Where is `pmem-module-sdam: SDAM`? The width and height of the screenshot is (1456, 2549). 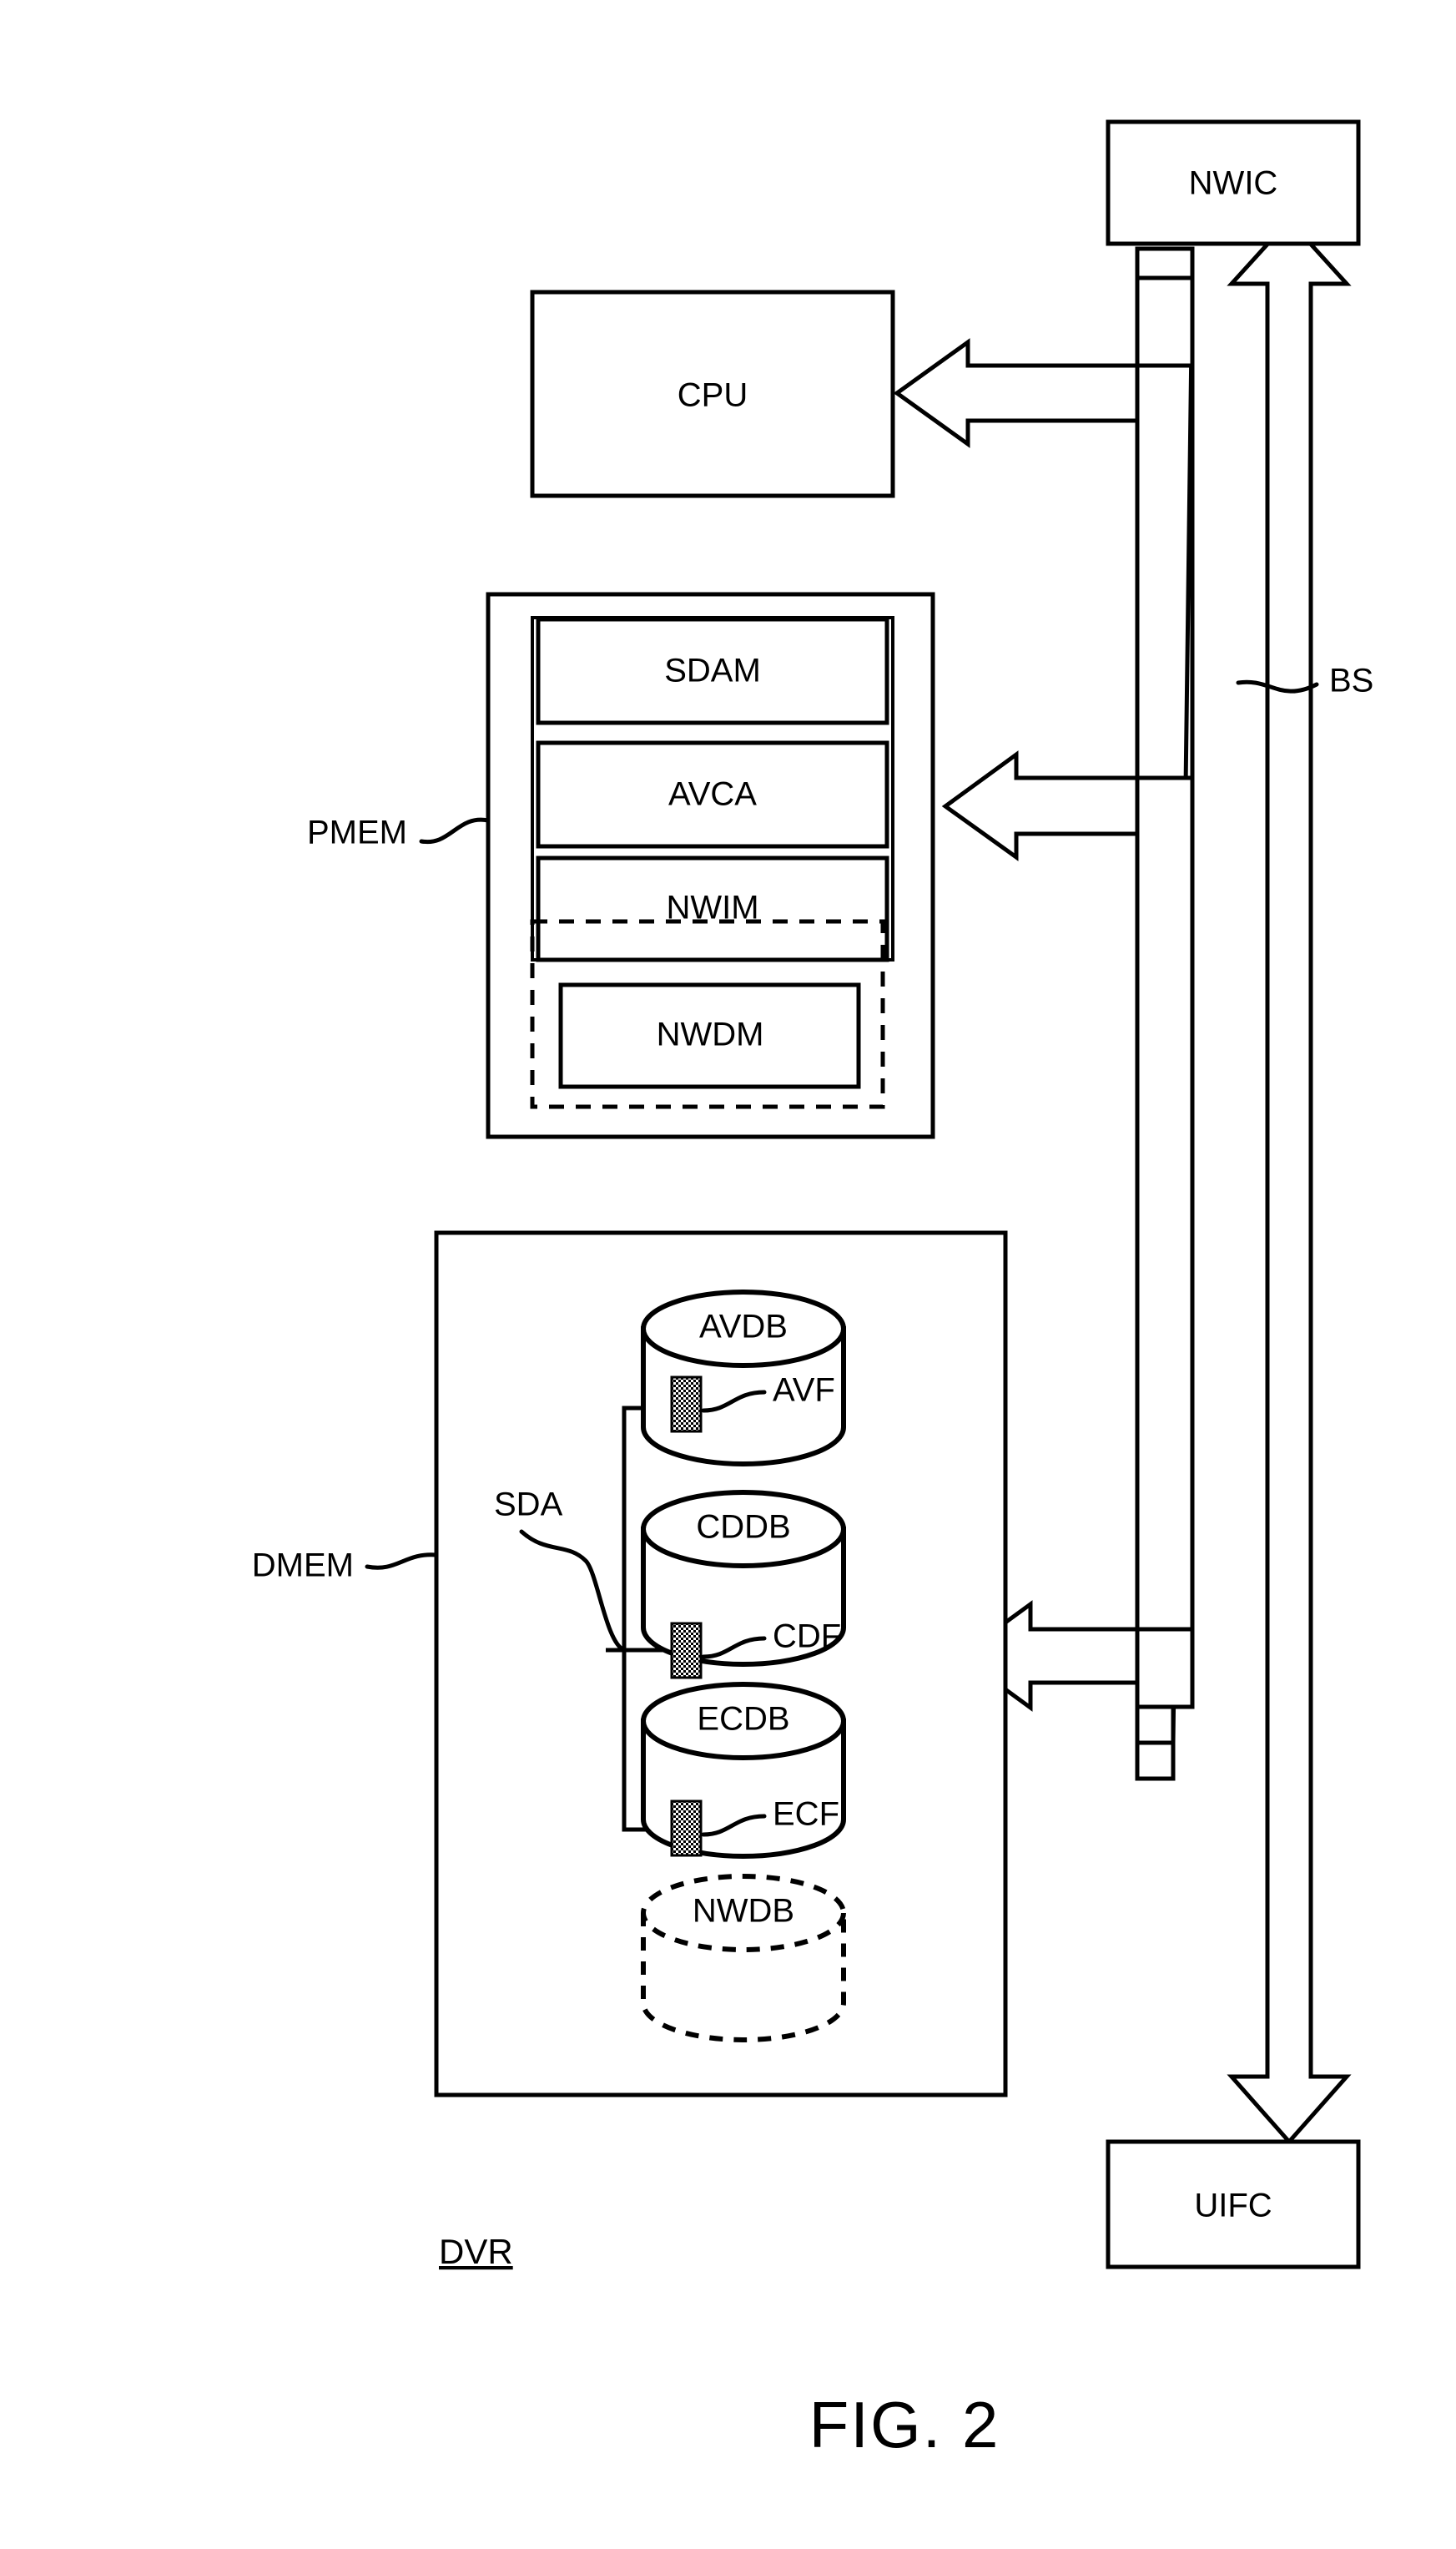
pmem-module-sdam: SDAM is located at coordinates (712, 671).